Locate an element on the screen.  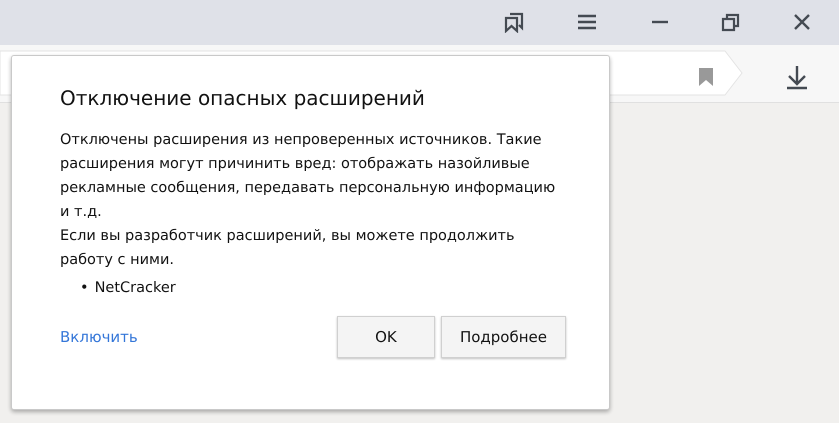
extension-name: NetCracker is located at coordinates (135, 288).